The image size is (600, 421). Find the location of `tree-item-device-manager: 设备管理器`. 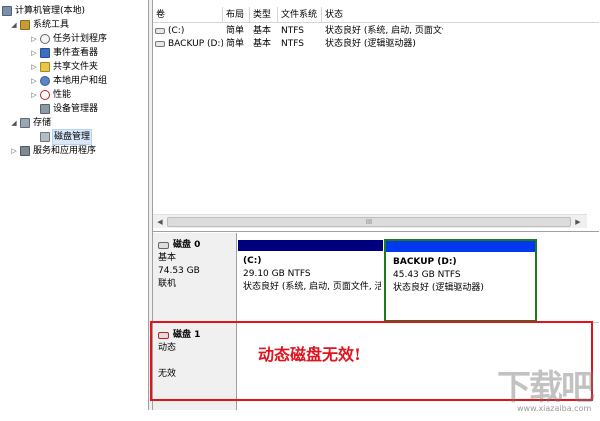

tree-item-device-manager: 设备管理器 is located at coordinates (69, 109).